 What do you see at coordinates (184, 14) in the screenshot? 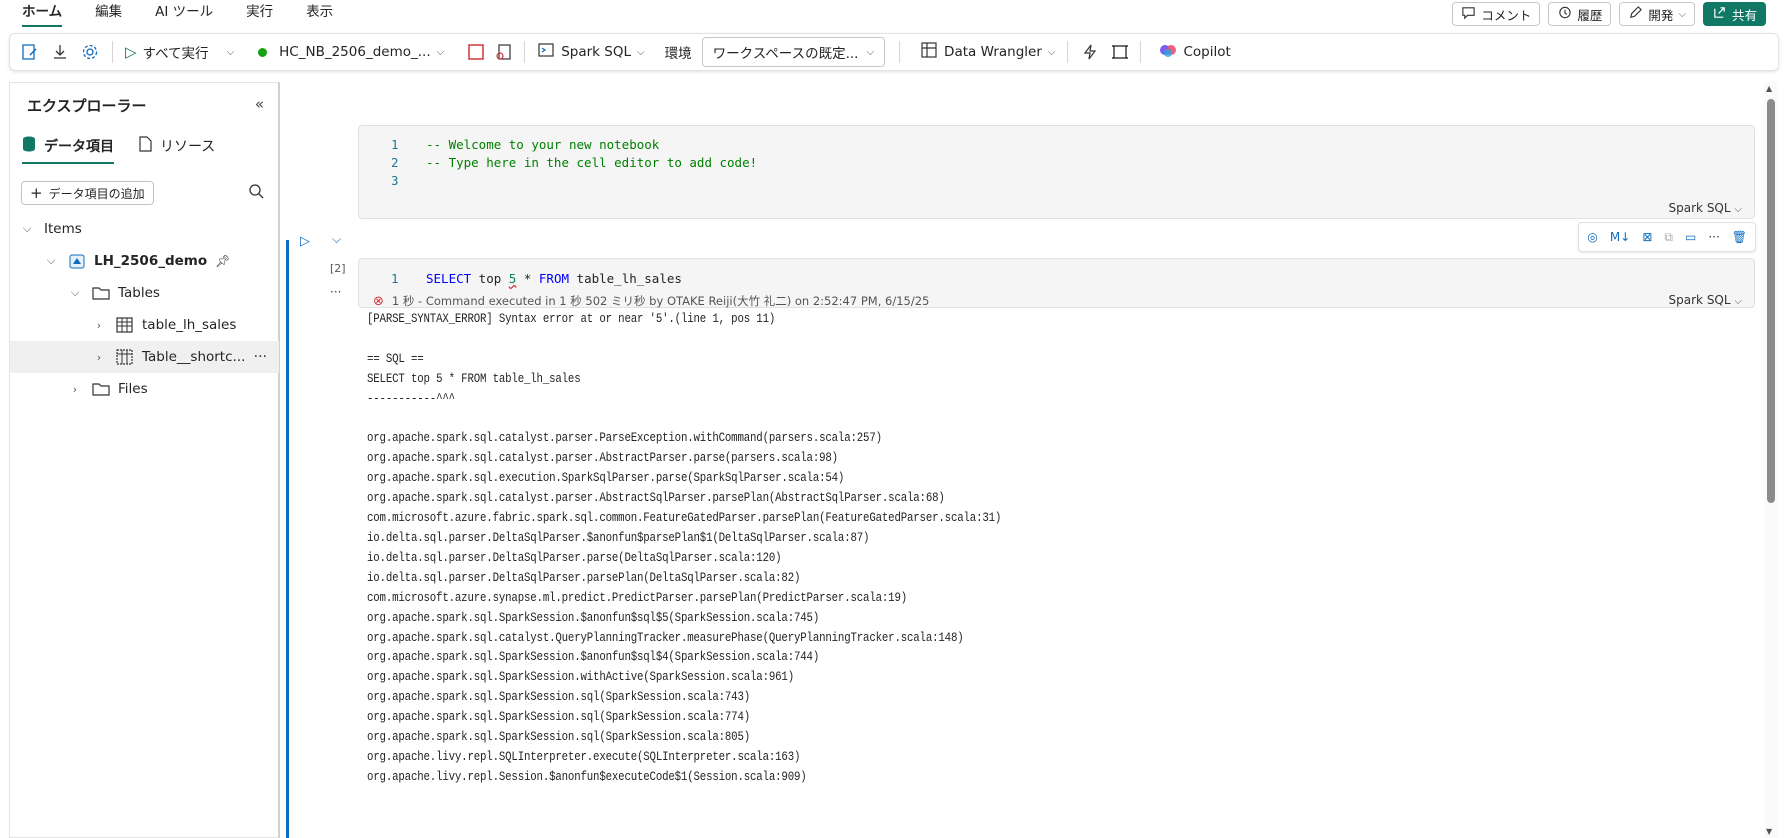
I see `tab-ai-tools: AI ツール` at bounding box center [184, 14].